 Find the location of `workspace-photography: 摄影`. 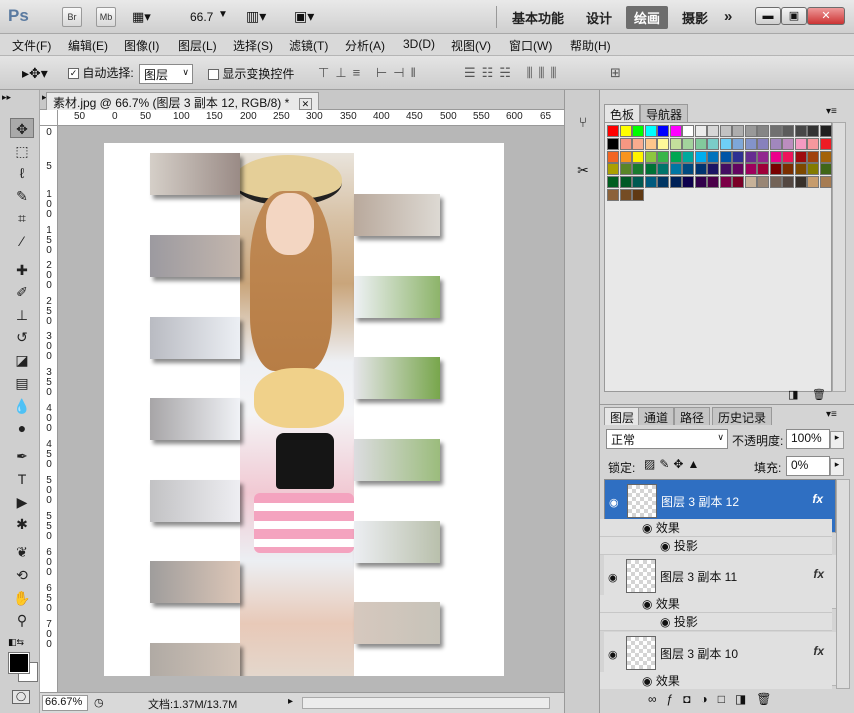

workspace-photography: 摄影 is located at coordinates (695, 17).